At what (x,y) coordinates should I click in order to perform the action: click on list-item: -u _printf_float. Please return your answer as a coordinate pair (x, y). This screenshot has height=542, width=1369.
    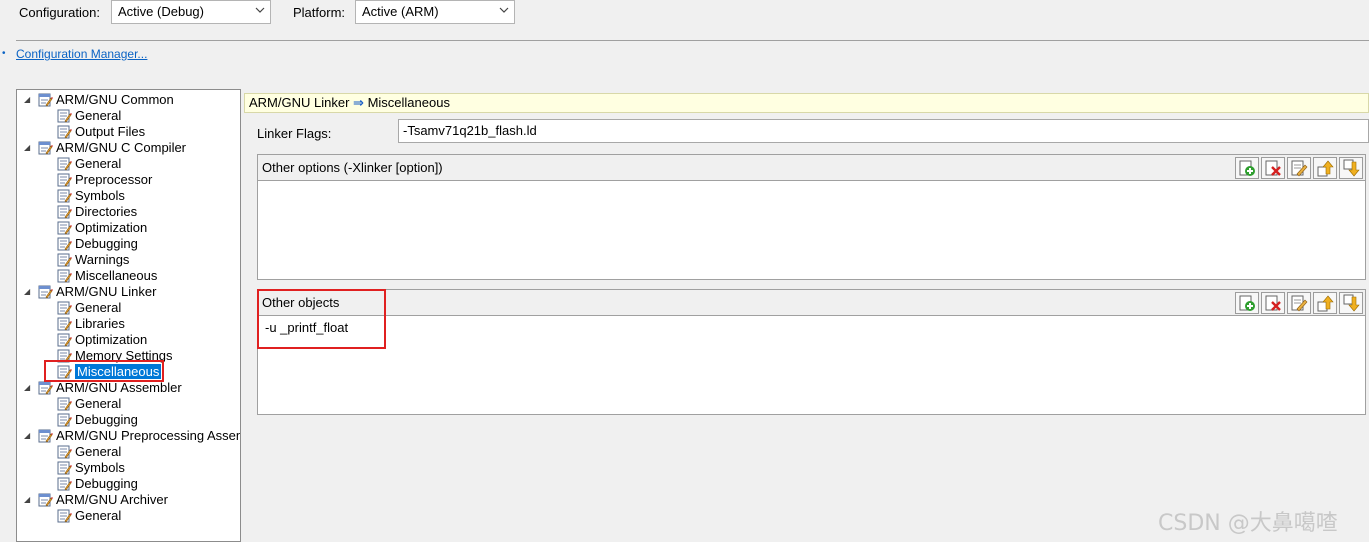
    Looking at the image, I should click on (811, 327).